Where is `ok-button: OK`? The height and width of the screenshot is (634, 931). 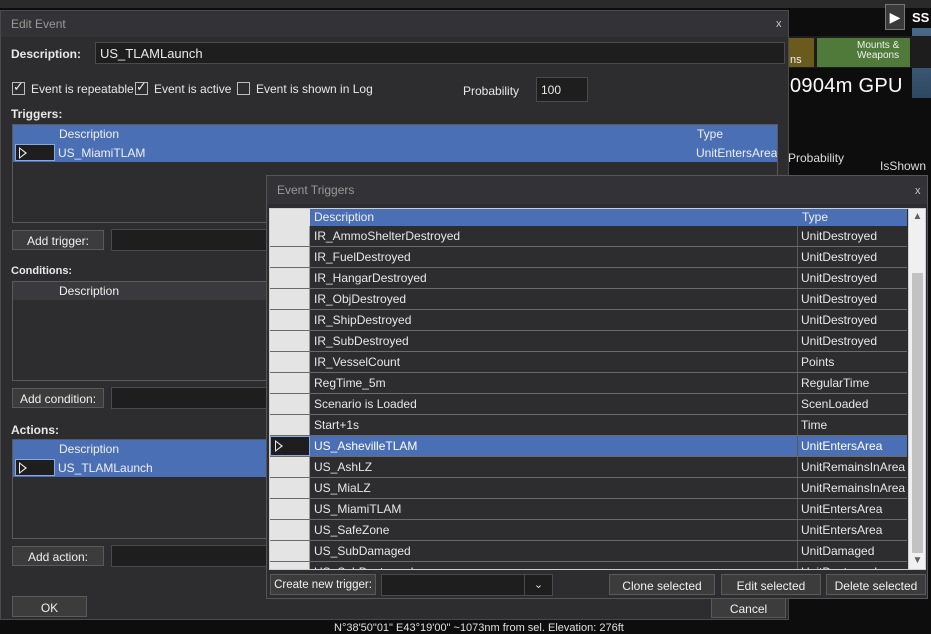 ok-button: OK is located at coordinates (49, 606).